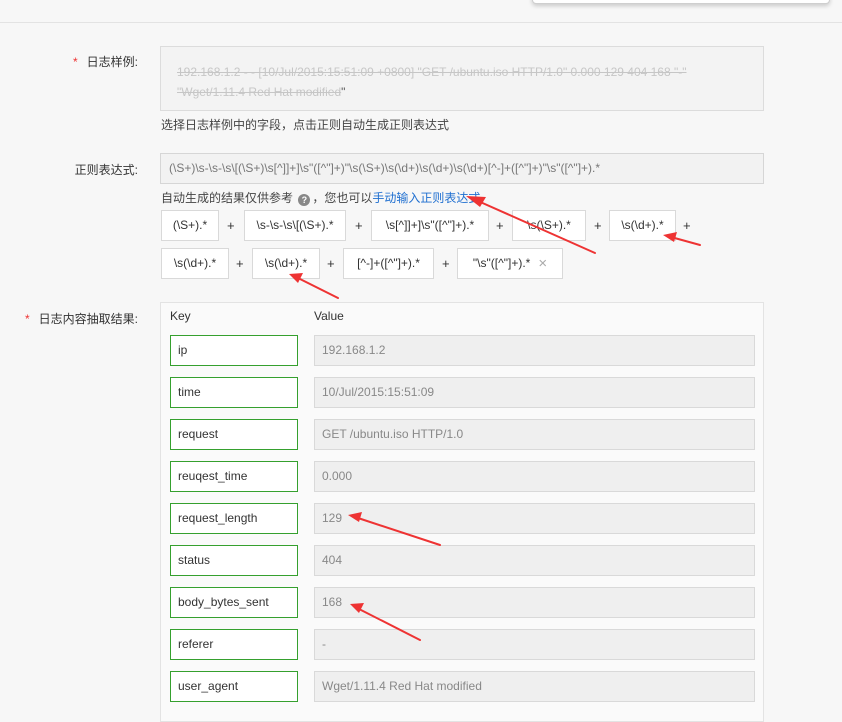 The image size is (842, 722). I want to click on regex-token: [^-]+([^"]+).*, so click(388, 263).